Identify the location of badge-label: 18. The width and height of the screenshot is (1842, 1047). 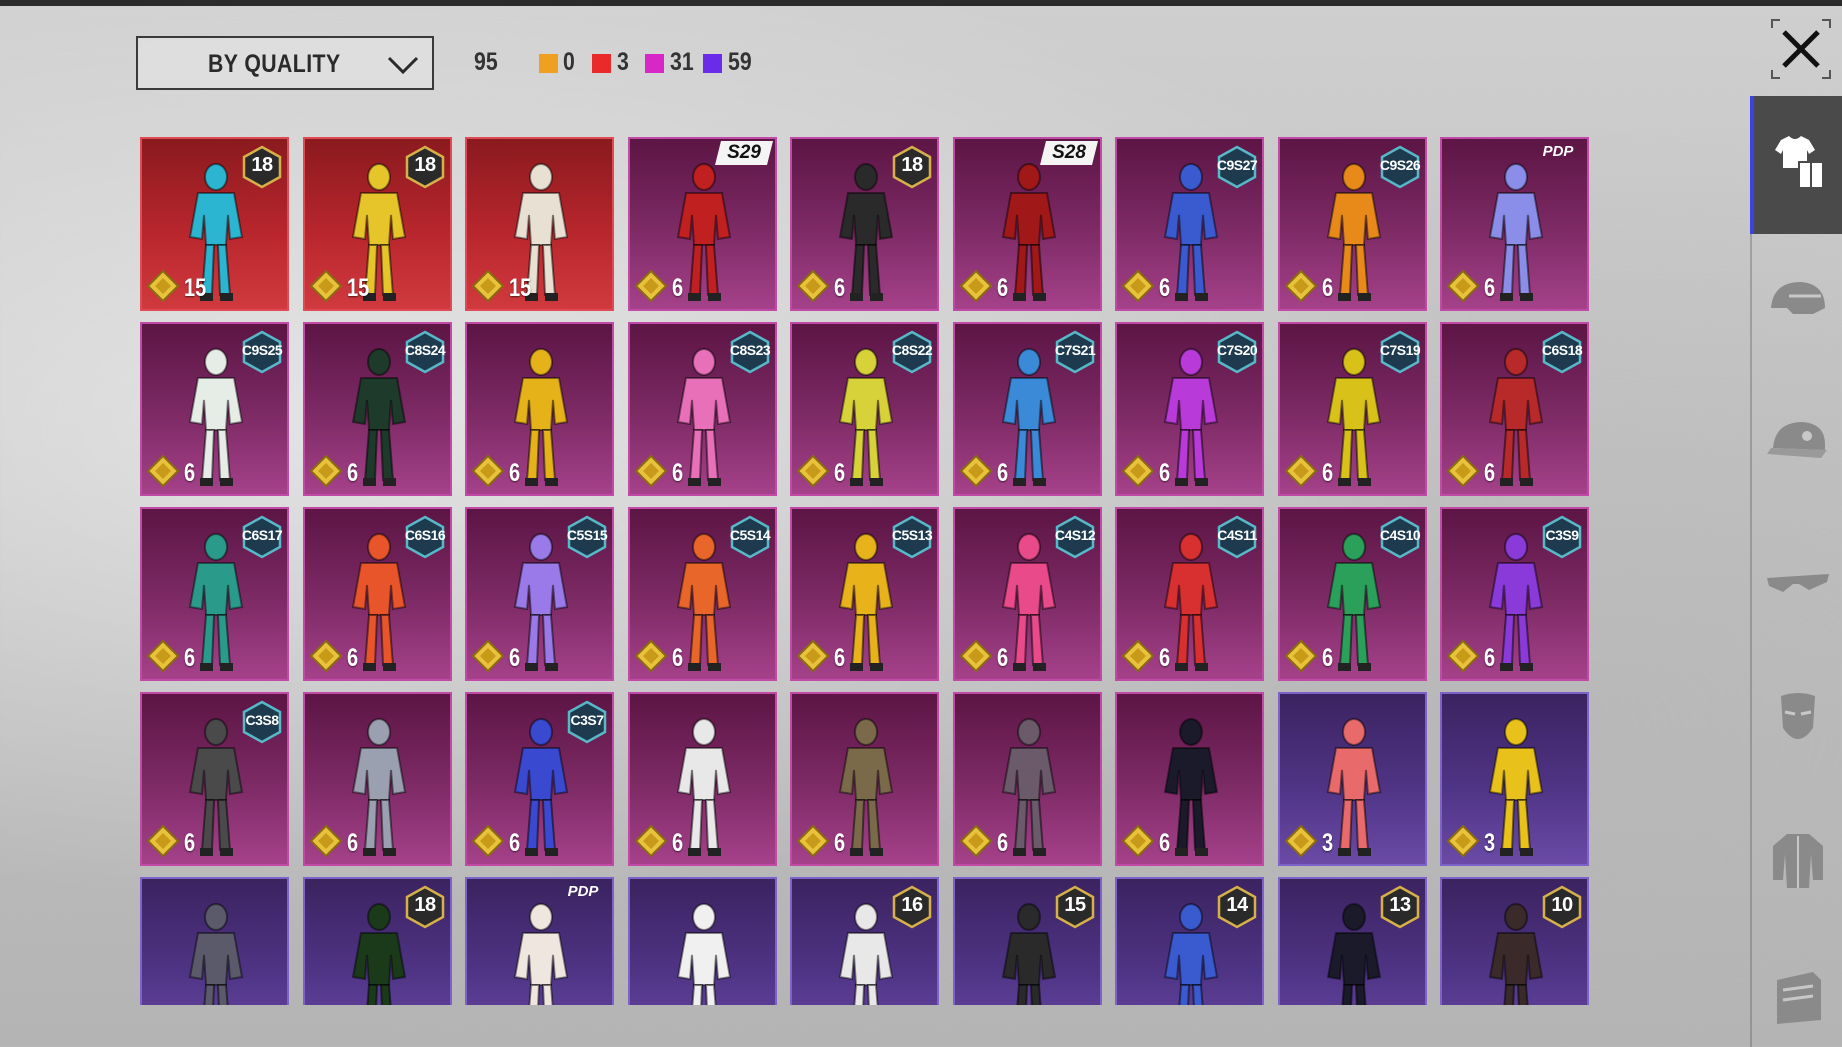
(262, 165).